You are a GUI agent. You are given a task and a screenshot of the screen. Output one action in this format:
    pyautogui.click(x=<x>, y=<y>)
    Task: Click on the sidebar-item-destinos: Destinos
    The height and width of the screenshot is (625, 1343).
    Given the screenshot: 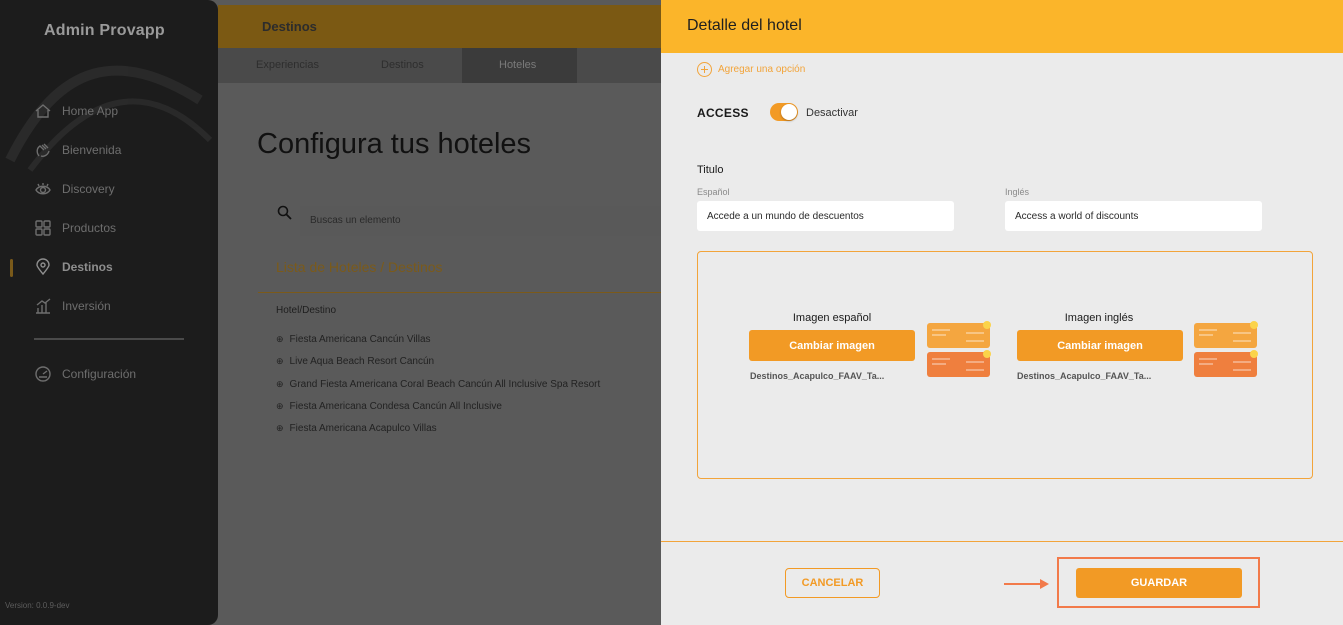 What is the action you would take?
    pyautogui.click(x=73, y=267)
    